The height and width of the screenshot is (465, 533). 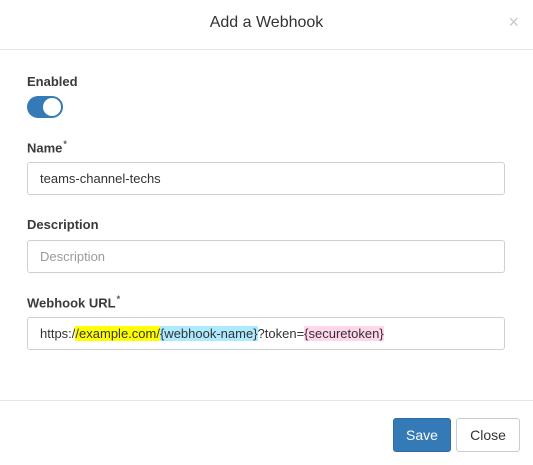 What do you see at coordinates (281, 333) in the screenshot?
I see `url-query: ?token=` at bounding box center [281, 333].